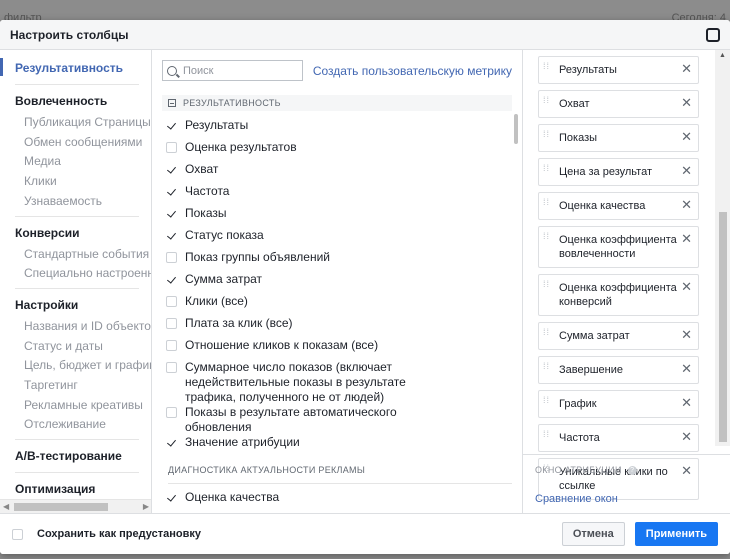 Image resolution: width=730 pixels, height=559 pixels. I want to click on nav-item: Обмен сообщениями, so click(75, 143).